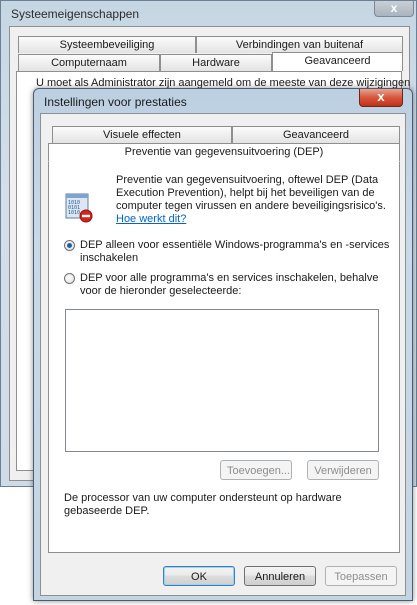  Describe the element at coordinates (89, 62) in the screenshot. I see `tab-computer-name: Computernaam` at that location.